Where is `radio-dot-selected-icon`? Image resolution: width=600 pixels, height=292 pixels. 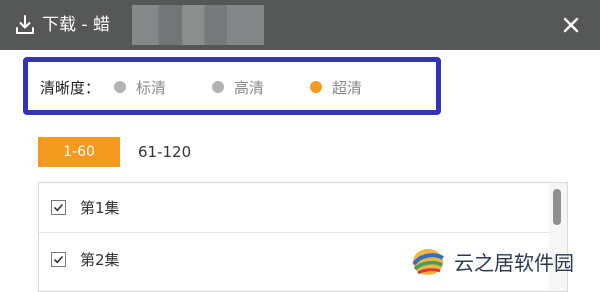 radio-dot-selected-icon is located at coordinates (316, 87).